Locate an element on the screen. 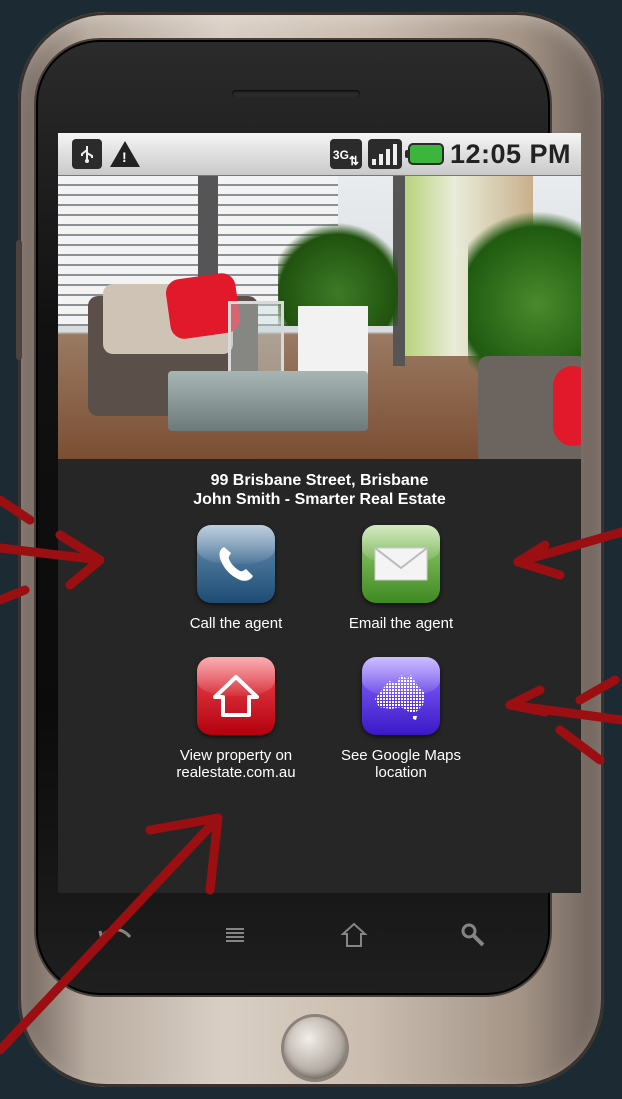 The width and height of the screenshot is (622, 1099). email-agent-button: Email the agent is located at coordinates (401, 578).